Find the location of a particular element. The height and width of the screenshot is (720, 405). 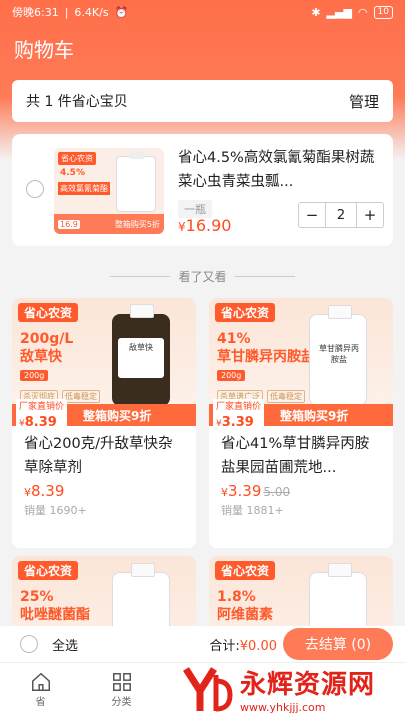

battery-icon: 10 is located at coordinates (383, 12).